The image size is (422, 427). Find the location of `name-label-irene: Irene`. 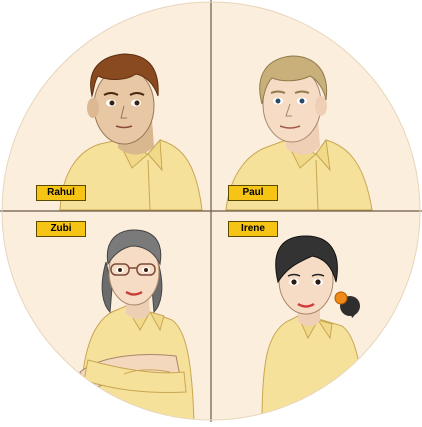

name-label-irene: Irene is located at coordinates (253, 229).